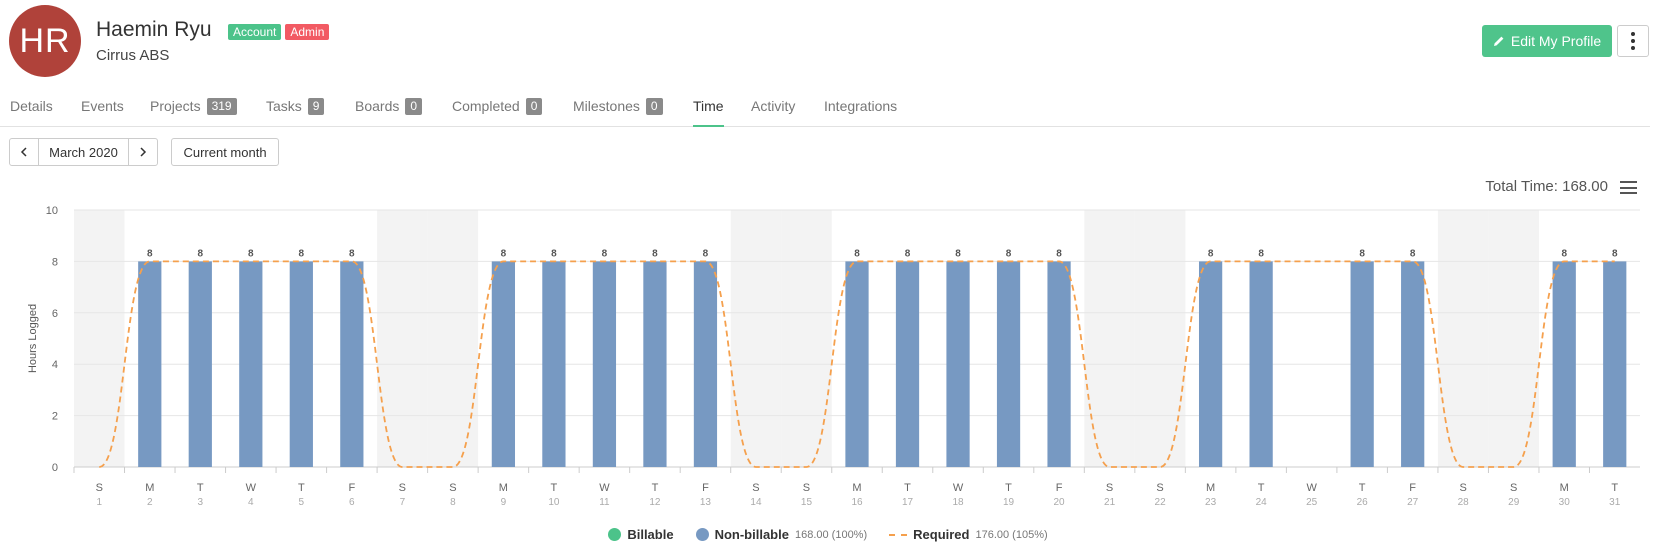 The image size is (1656, 550). Describe the element at coordinates (504, 502) in the screenshot. I see `x-tick-day-number: 9` at that location.